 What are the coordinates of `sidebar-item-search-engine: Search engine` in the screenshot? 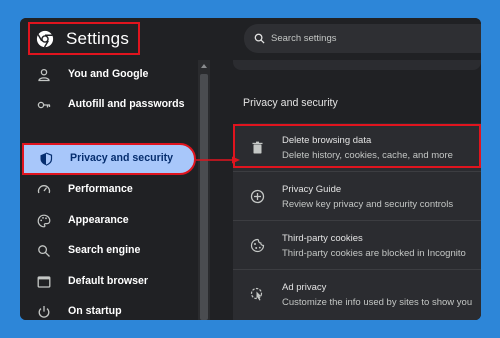 It's located at (109, 251).